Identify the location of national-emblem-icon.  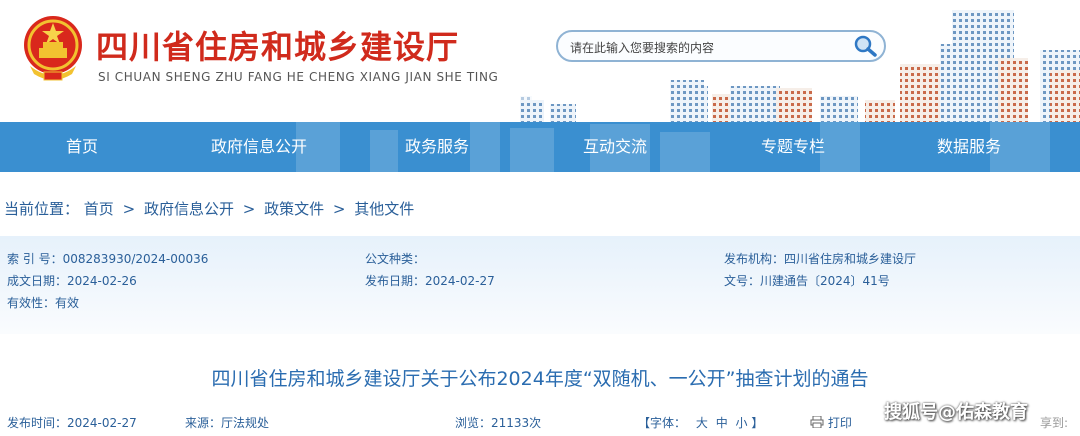
(53, 48).